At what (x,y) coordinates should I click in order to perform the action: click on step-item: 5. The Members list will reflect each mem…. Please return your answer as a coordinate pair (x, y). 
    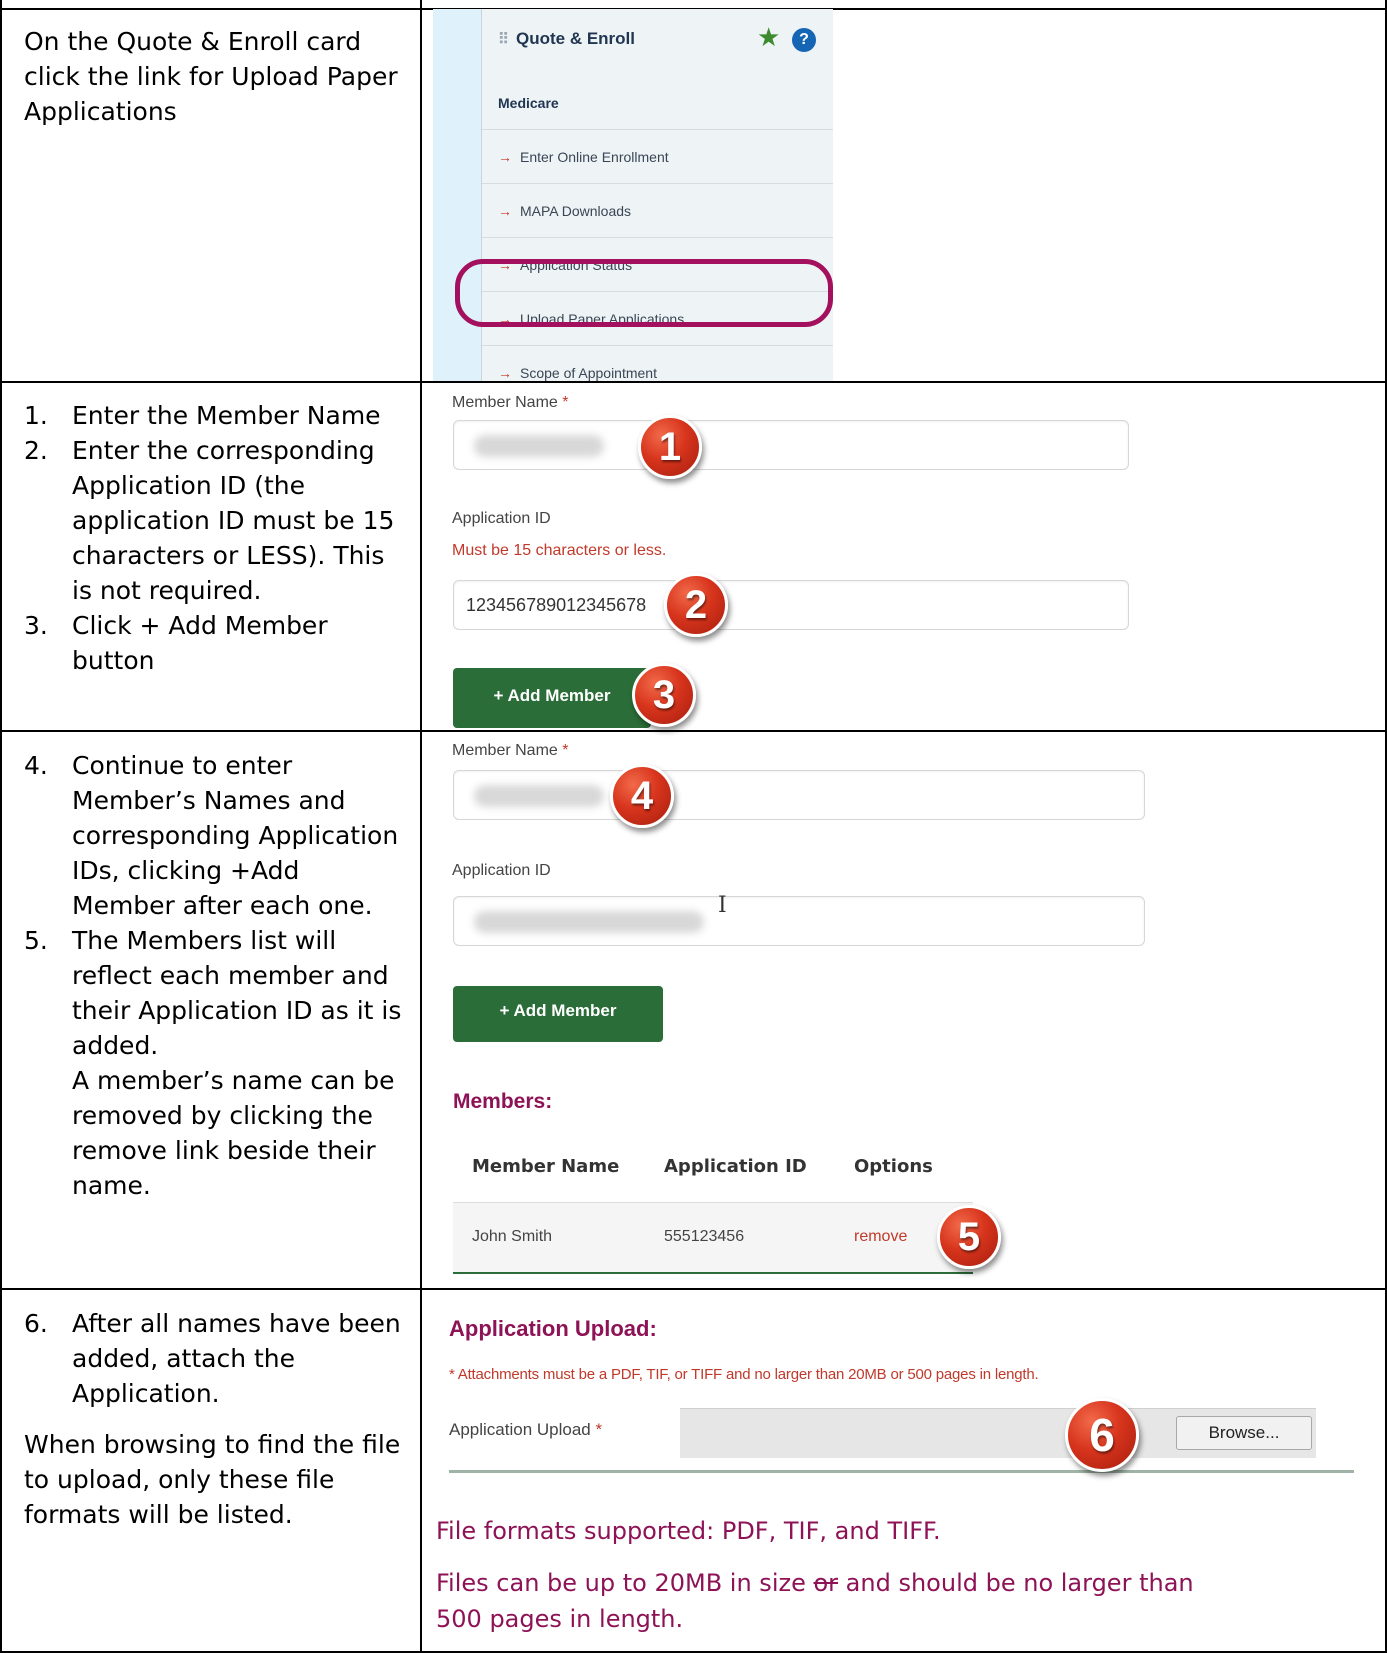
    Looking at the image, I should click on (216, 993).